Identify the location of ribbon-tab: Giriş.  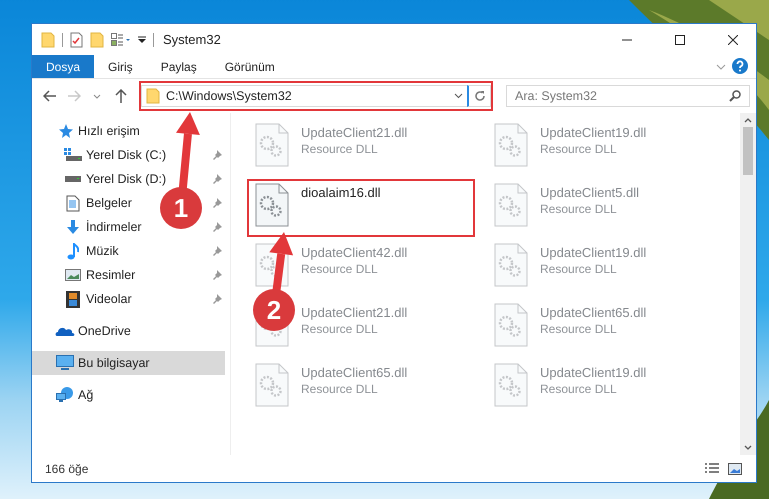
(120, 66).